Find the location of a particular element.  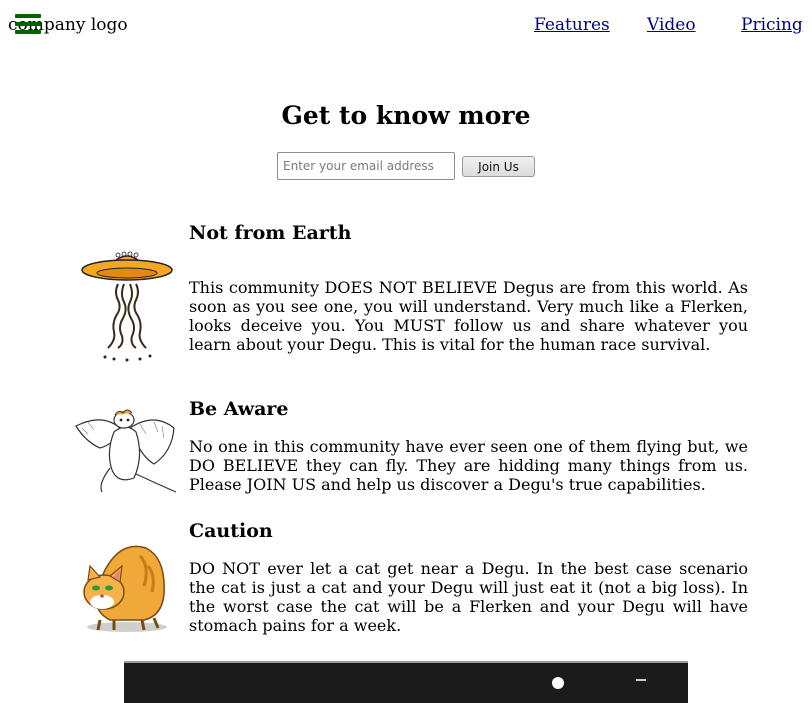

join-us-button: Join Us is located at coordinates (498, 166).